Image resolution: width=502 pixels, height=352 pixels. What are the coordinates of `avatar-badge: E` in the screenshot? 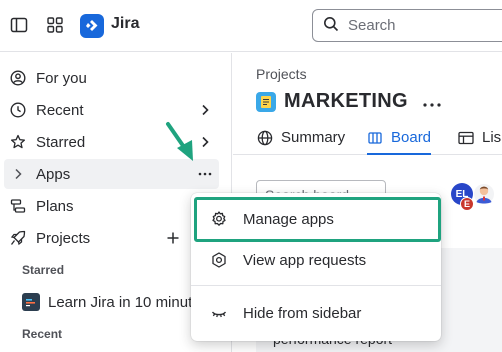 It's located at (467, 204).